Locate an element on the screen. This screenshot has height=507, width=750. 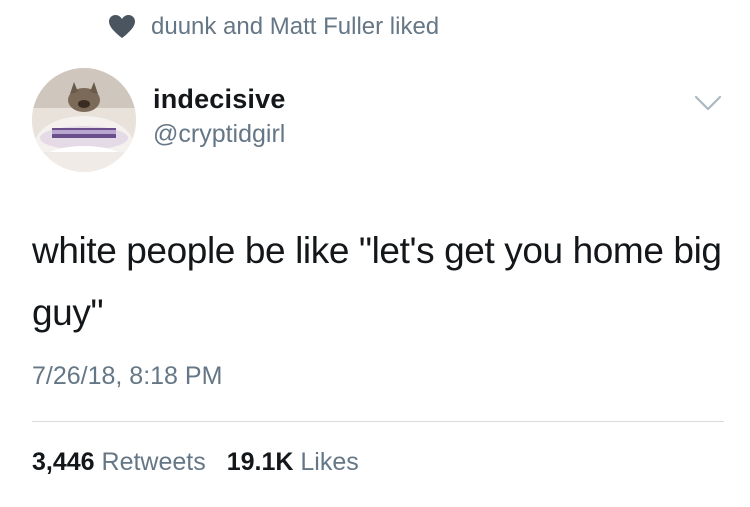
author-display-name: indecisive is located at coordinates (219, 99).